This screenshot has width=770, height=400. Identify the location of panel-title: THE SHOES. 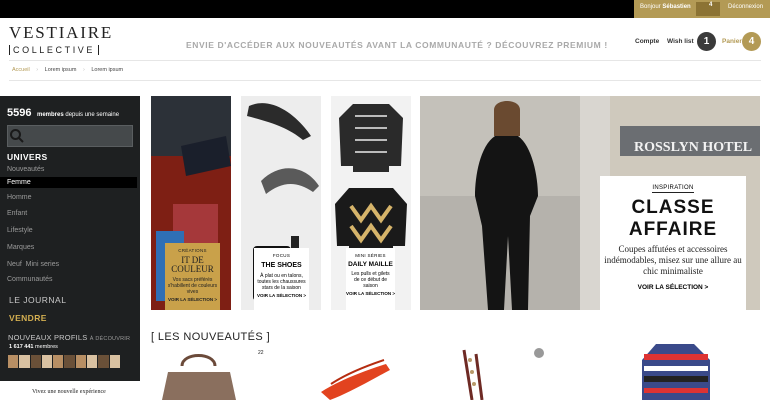
(281, 265).